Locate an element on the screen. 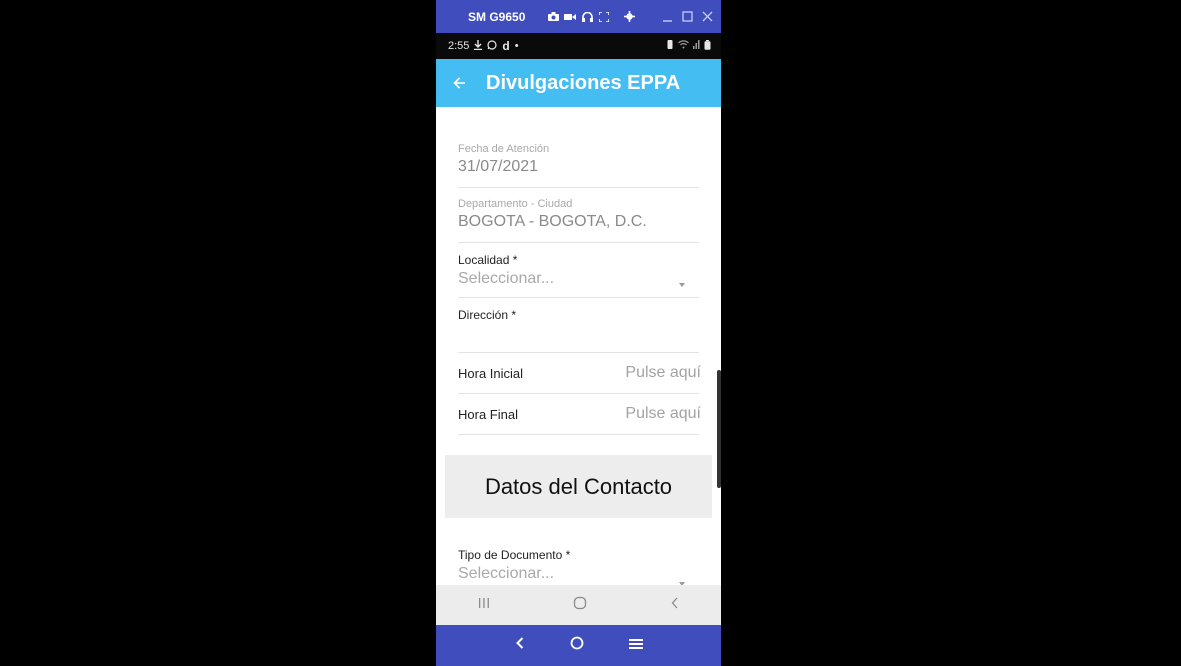  status-time: 2:55 is located at coordinates (459, 46).